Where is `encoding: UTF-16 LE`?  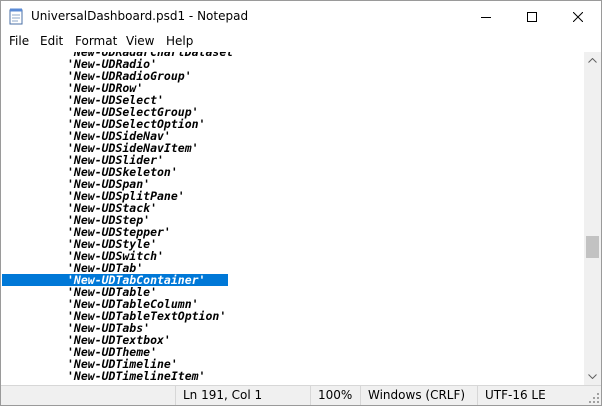 encoding: UTF-16 LE is located at coordinates (532, 395).